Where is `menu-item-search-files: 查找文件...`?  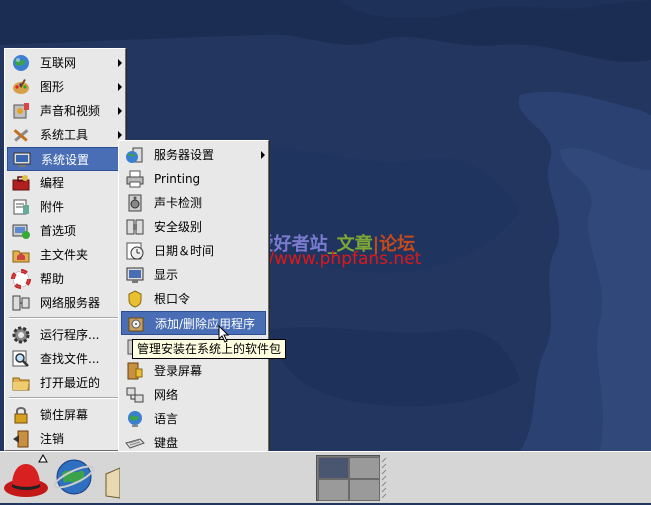 menu-item-search-files: 查找文件... is located at coordinates (65, 359).